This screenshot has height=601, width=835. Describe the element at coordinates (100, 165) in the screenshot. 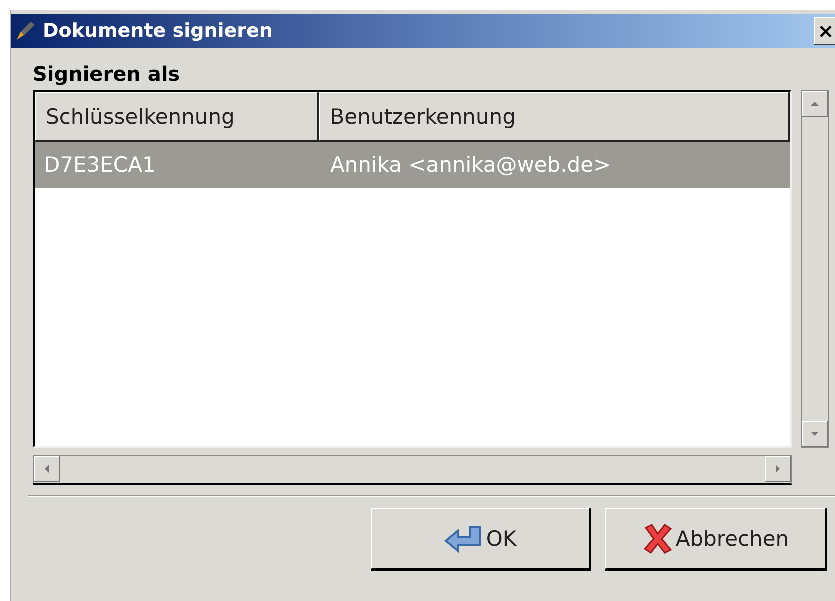

I see `table-cell-text: D7E3ECA1` at that location.